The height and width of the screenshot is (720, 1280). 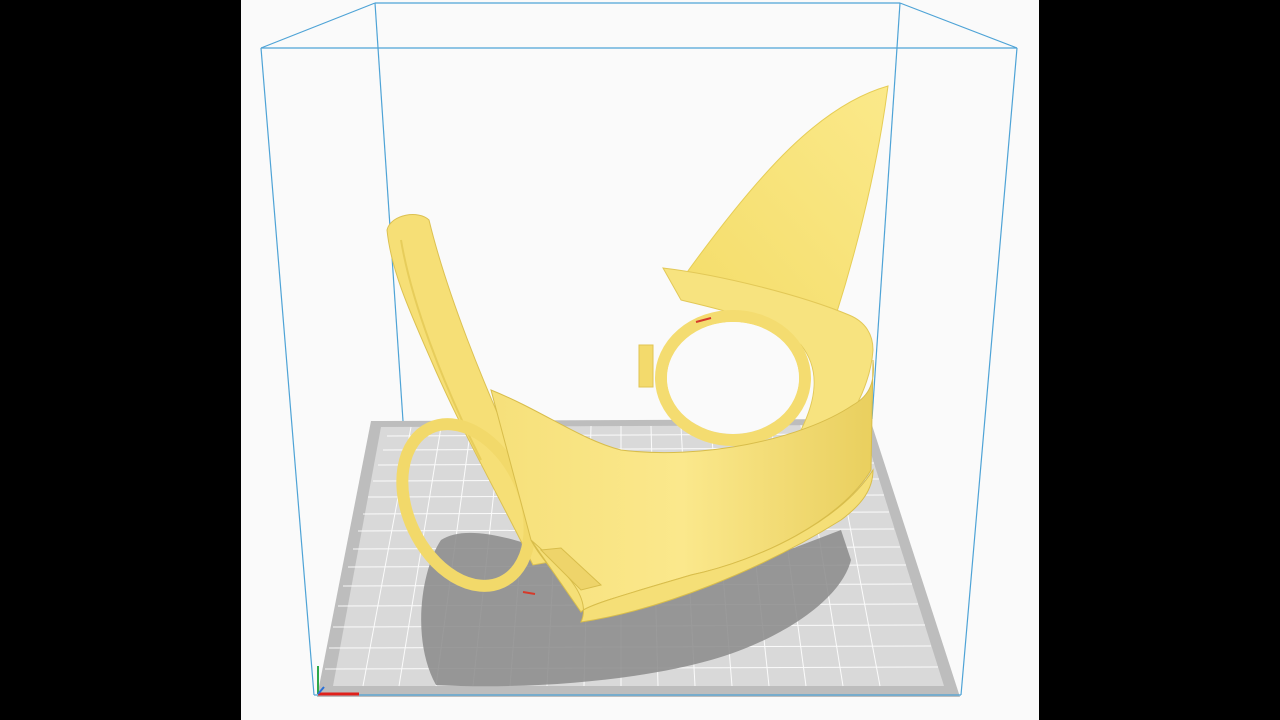 What do you see at coordinates (646, 366) in the screenshot?
I see `model-tab` at bounding box center [646, 366].